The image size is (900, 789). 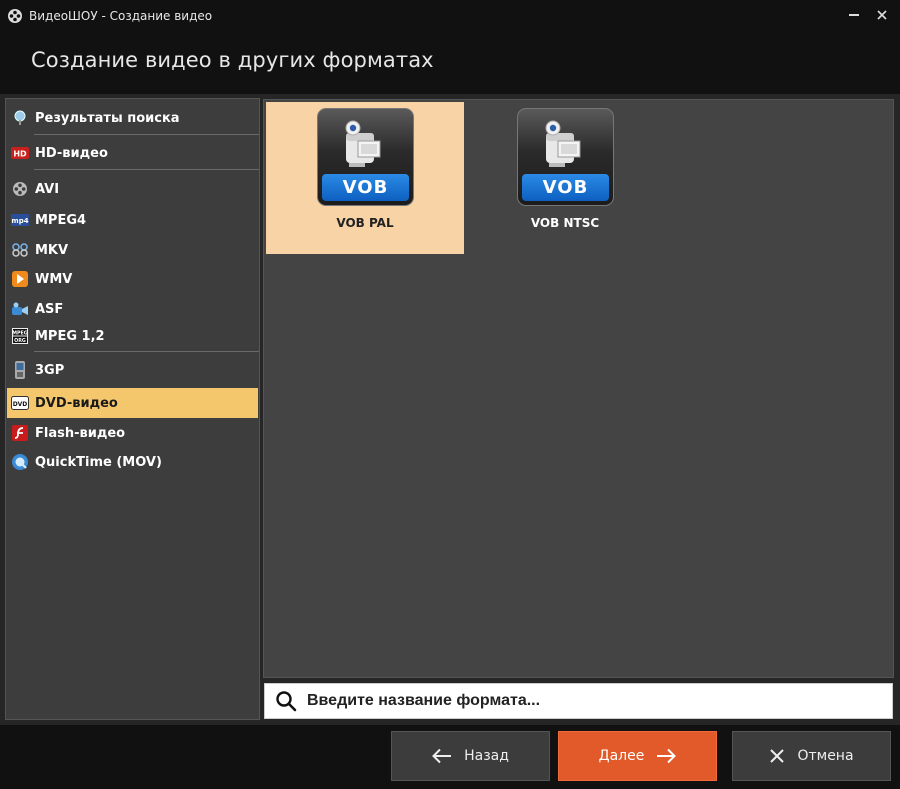 I want to click on sidebar-item-label: Результаты поиска, so click(x=107, y=118).